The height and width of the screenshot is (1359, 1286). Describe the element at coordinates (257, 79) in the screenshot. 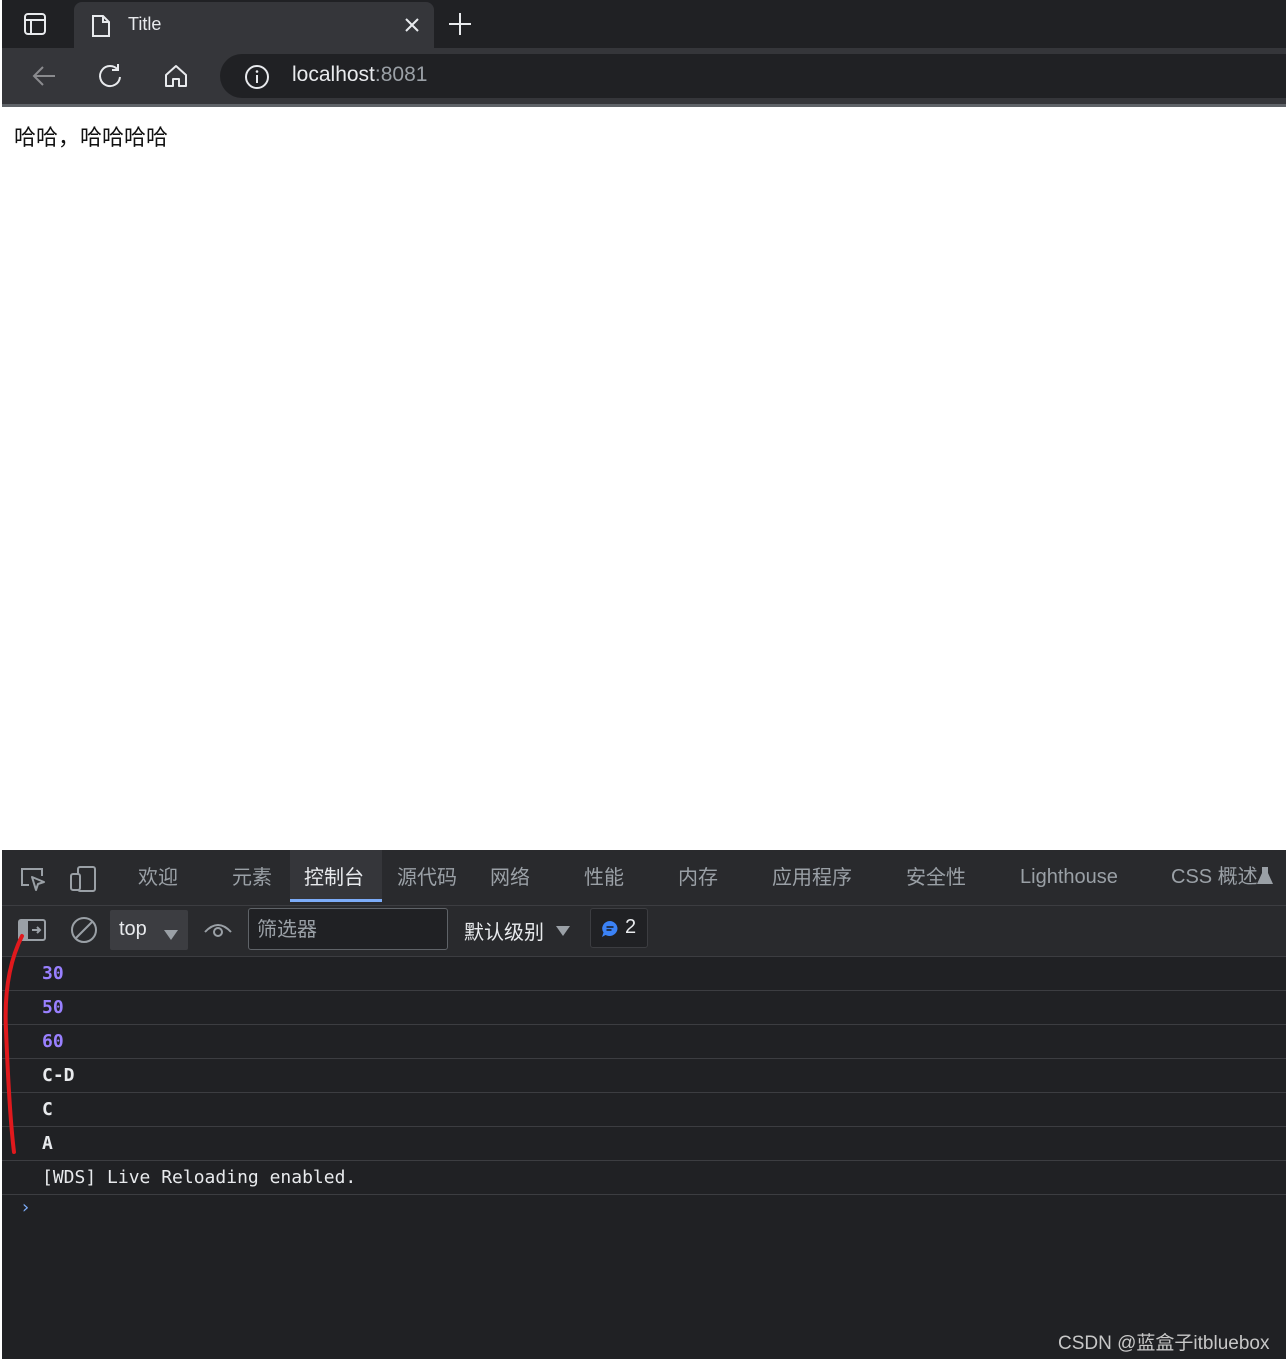

I see `site-info-icon` at that location.